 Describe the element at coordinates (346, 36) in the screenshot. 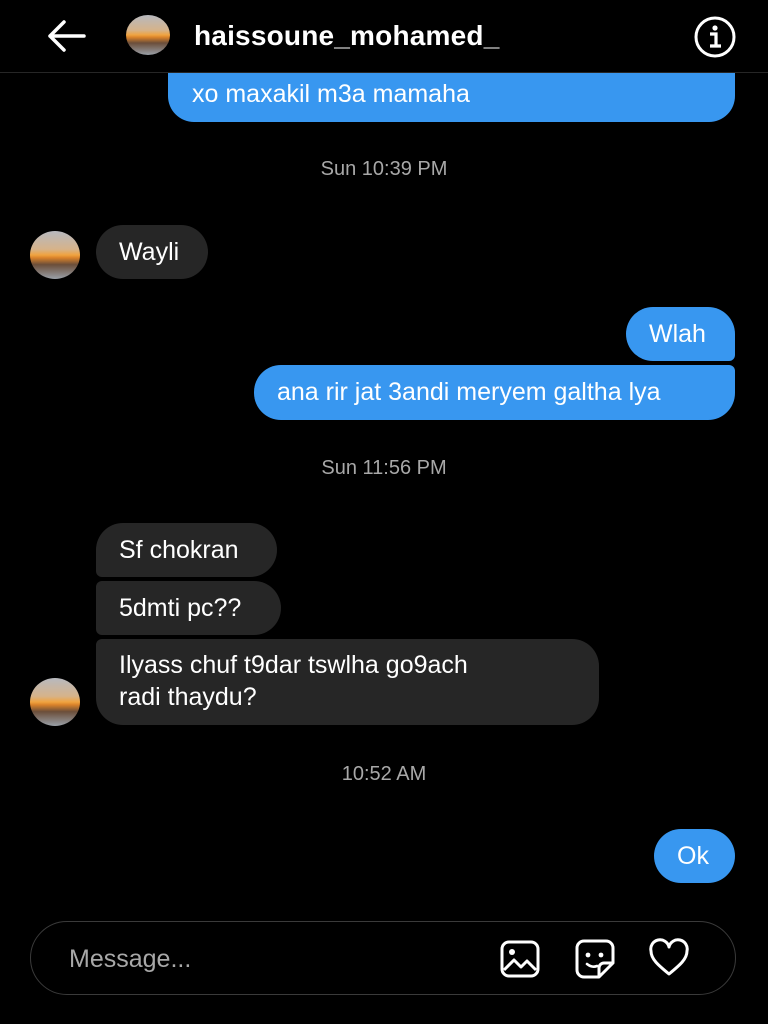

I see `contact-username: haissoune_mohamed_` at that location.